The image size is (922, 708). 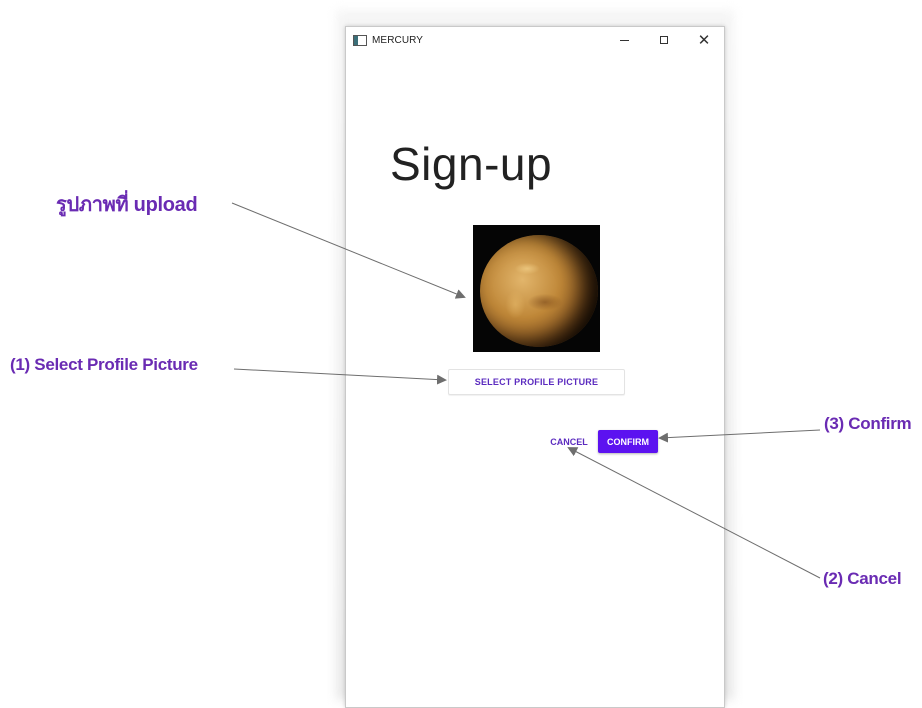 I want to click on arrow-cancel, so click(x=694, y=513).